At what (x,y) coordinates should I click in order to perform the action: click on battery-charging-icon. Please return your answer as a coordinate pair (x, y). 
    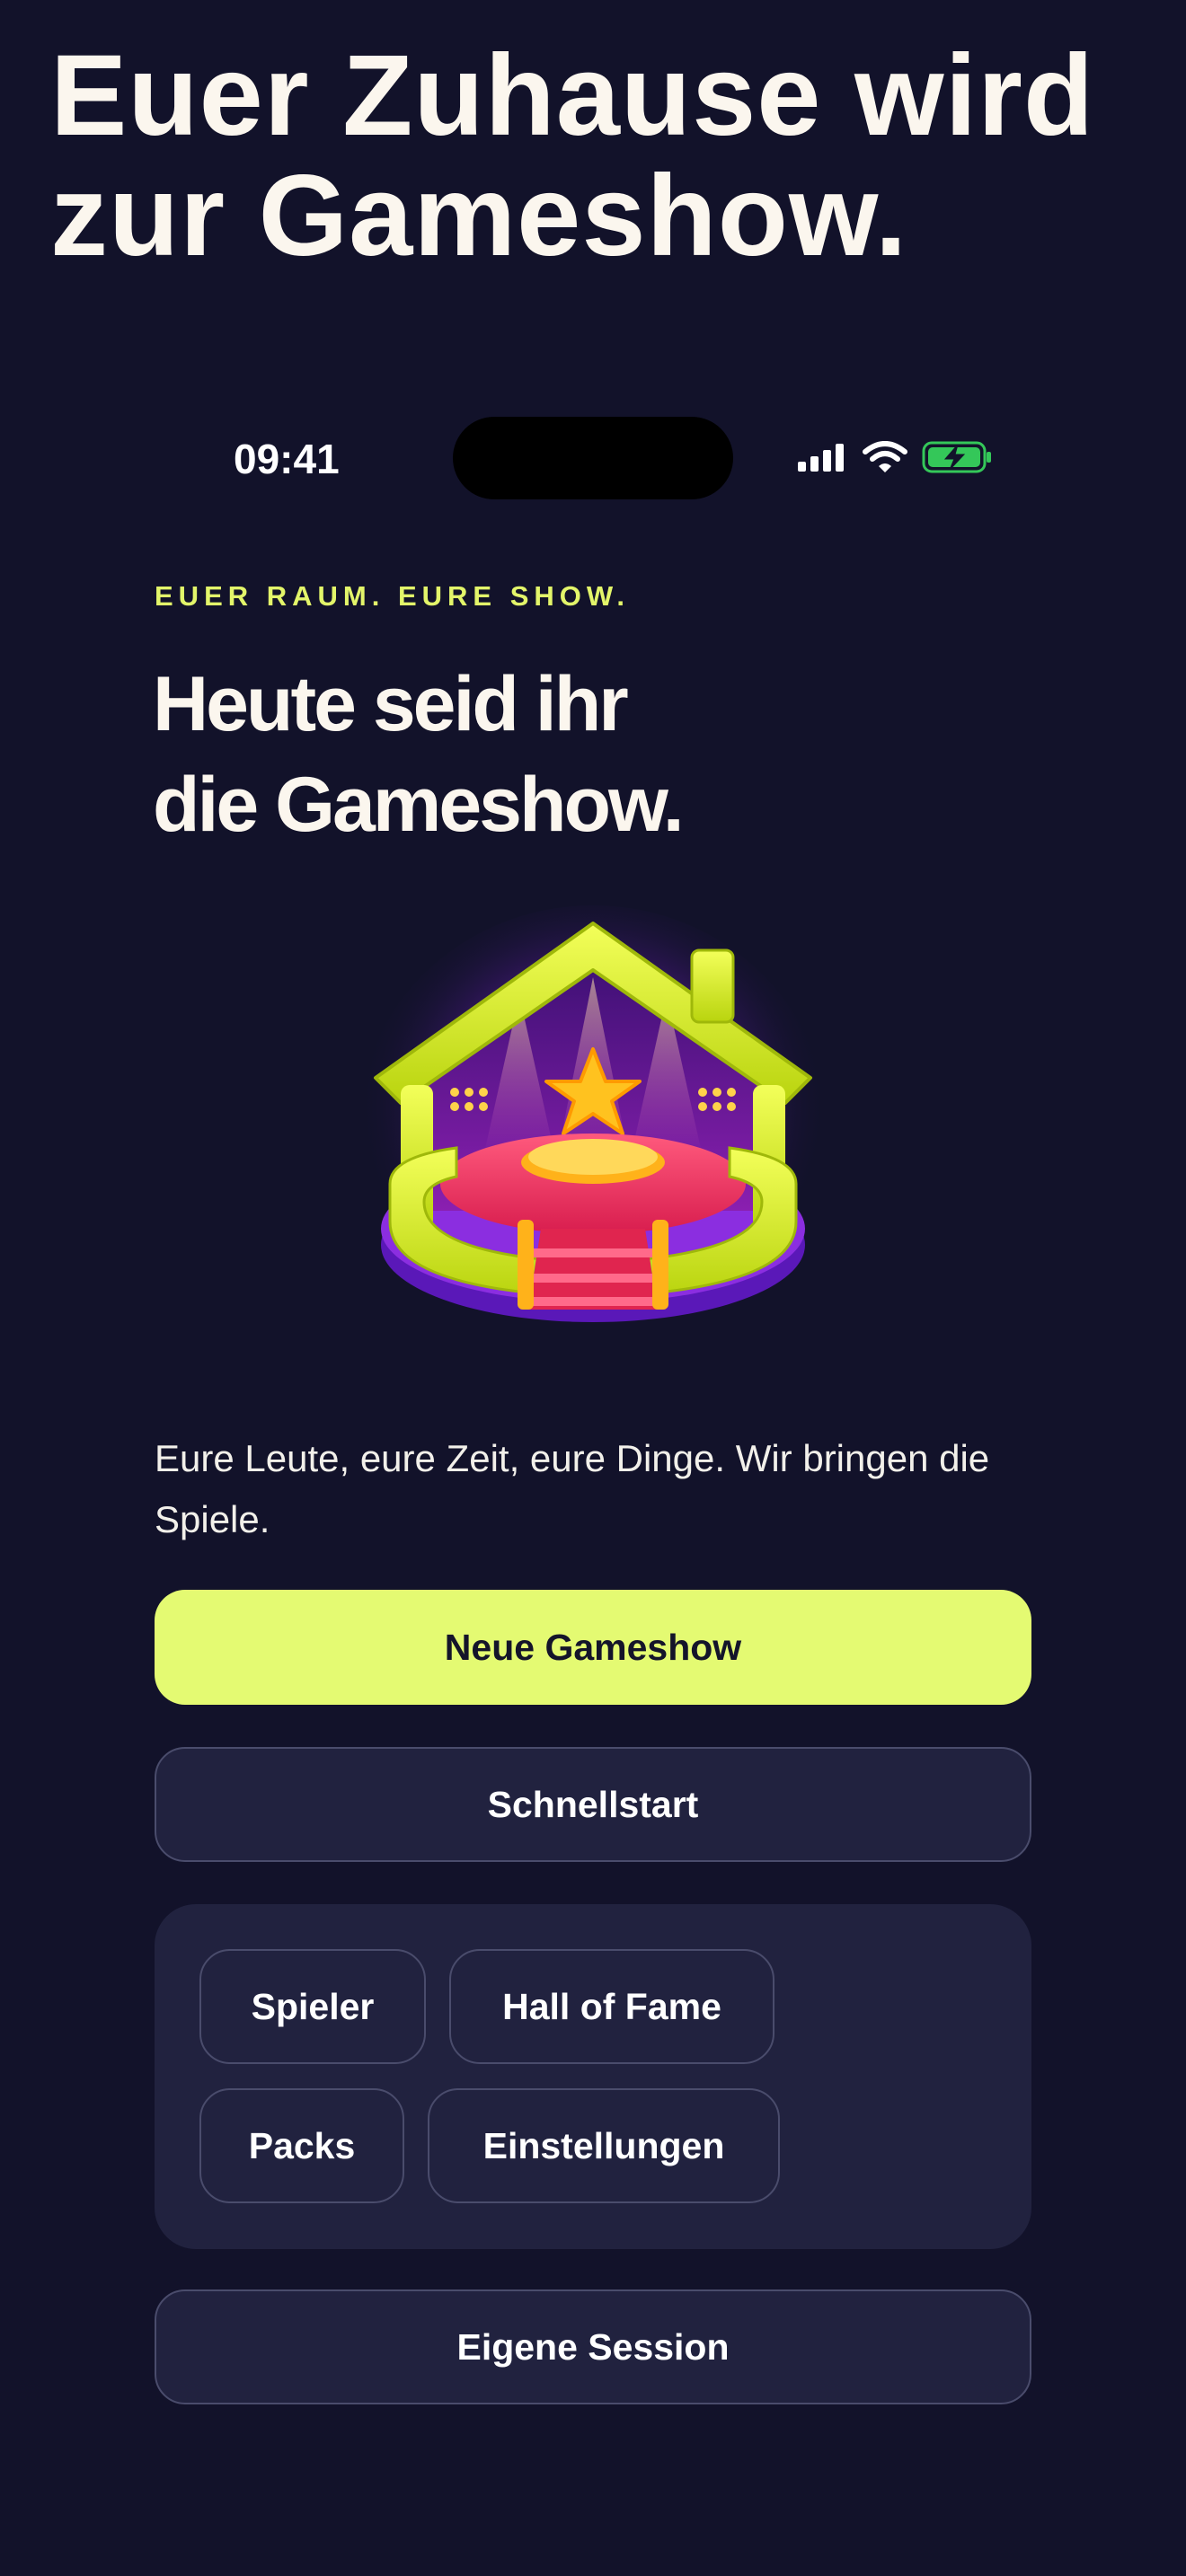
    Looking at the image, I should click on (956, 457).